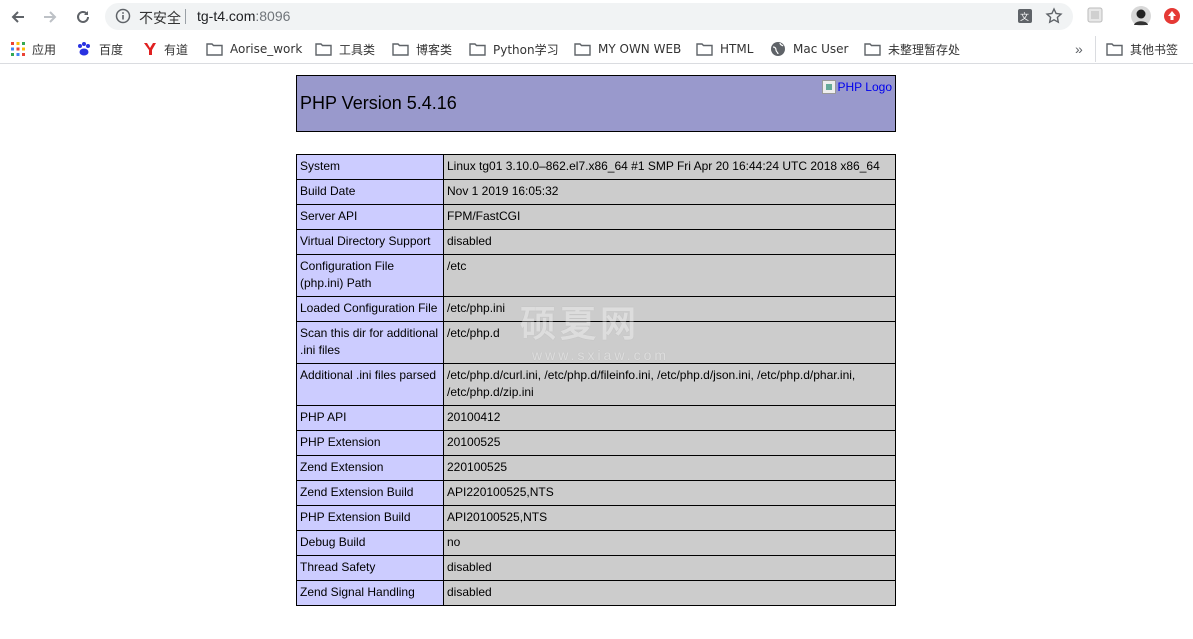  Describe the element at coordinates (370, 384) in the screenshot. I see `row-key: Additional .ini files parsed` at that location.